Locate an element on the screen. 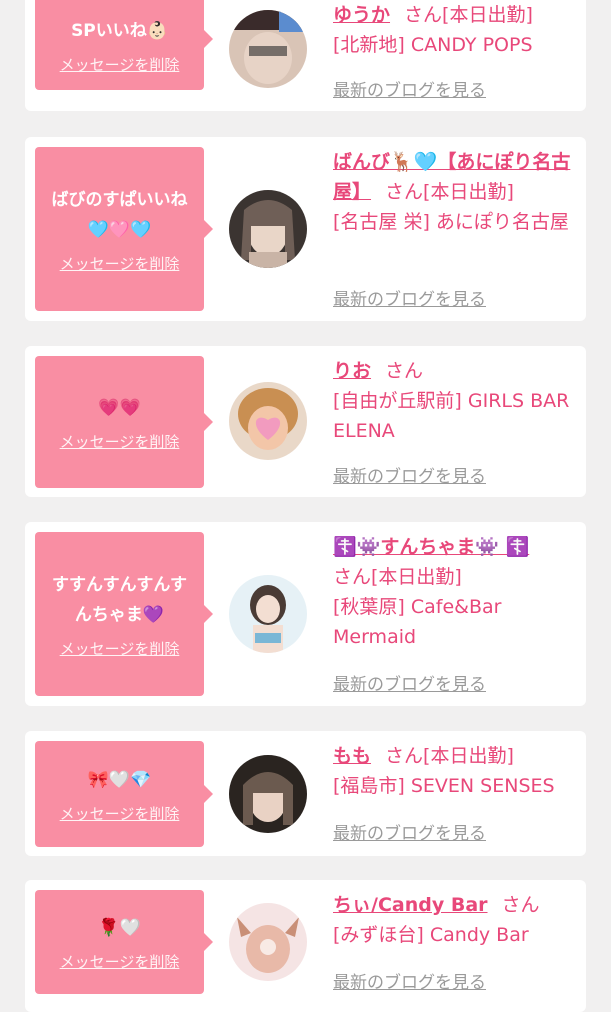 The width and height of the screenshot is (611, 1012). shop-name: [福島市] SEVEN SENSES is located at coordinates (444, 786).